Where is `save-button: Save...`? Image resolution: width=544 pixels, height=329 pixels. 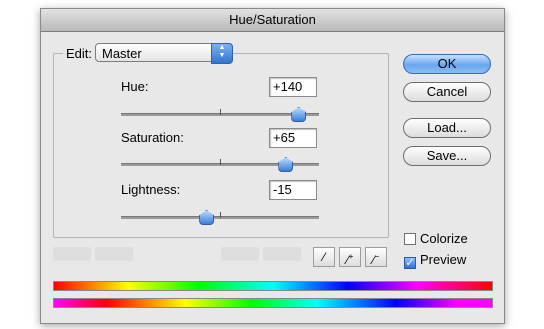 save-button: Save... is located at coordinates (447, 156).